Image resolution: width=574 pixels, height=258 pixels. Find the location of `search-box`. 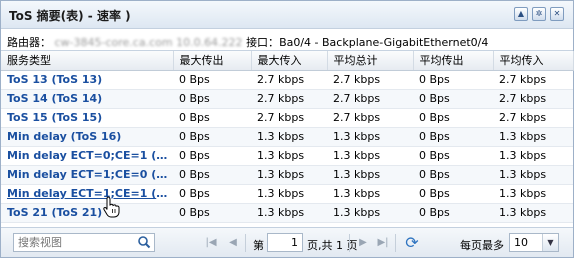

search-box is located at coordinates (84, 242).